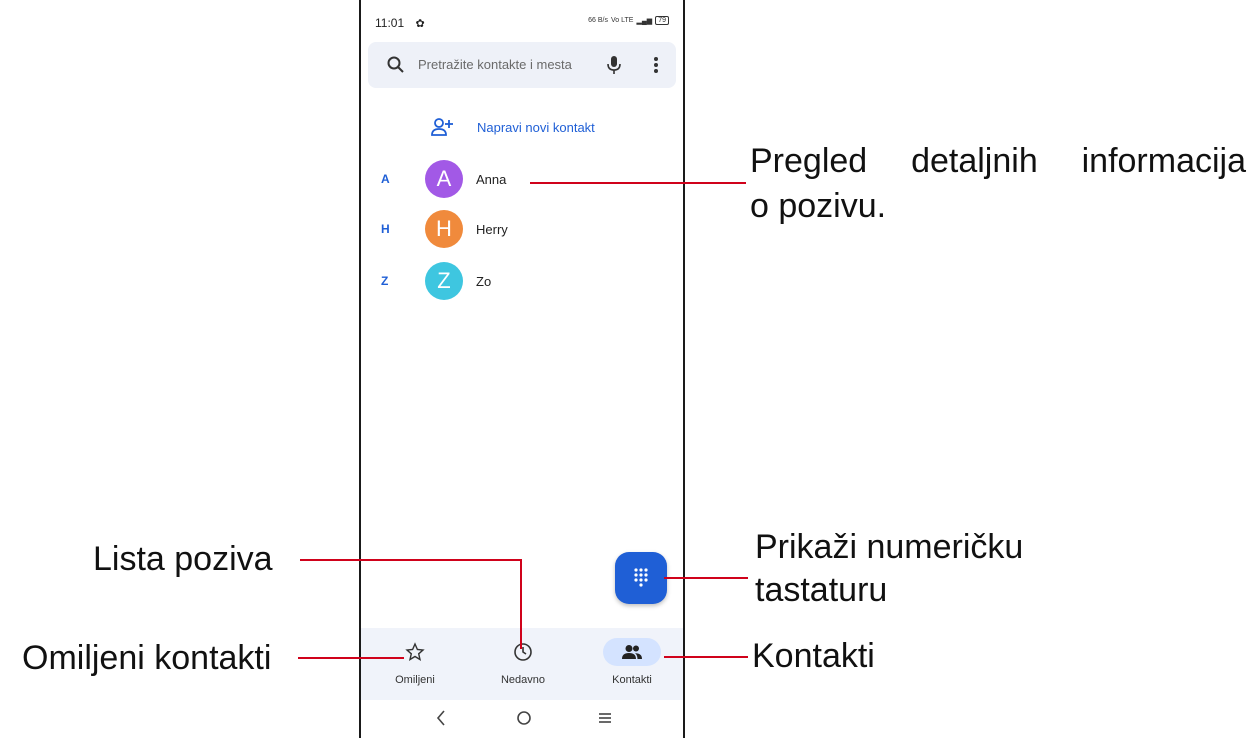 Image resolution: width=1253 pixels, height=738 pixels. What do you see at coordinates (521, 282) in the screenshot?
I see `contact-row-zo: Z Z Zo` at bounding box center [521, 282].